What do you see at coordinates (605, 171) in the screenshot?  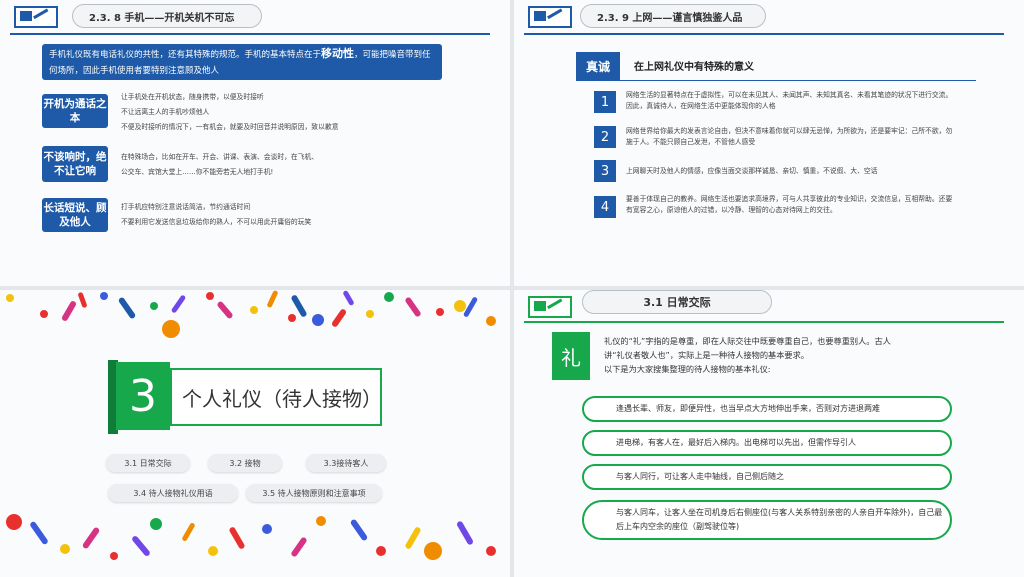 I see `number-badge: 3` at bounding box center [605, 171].